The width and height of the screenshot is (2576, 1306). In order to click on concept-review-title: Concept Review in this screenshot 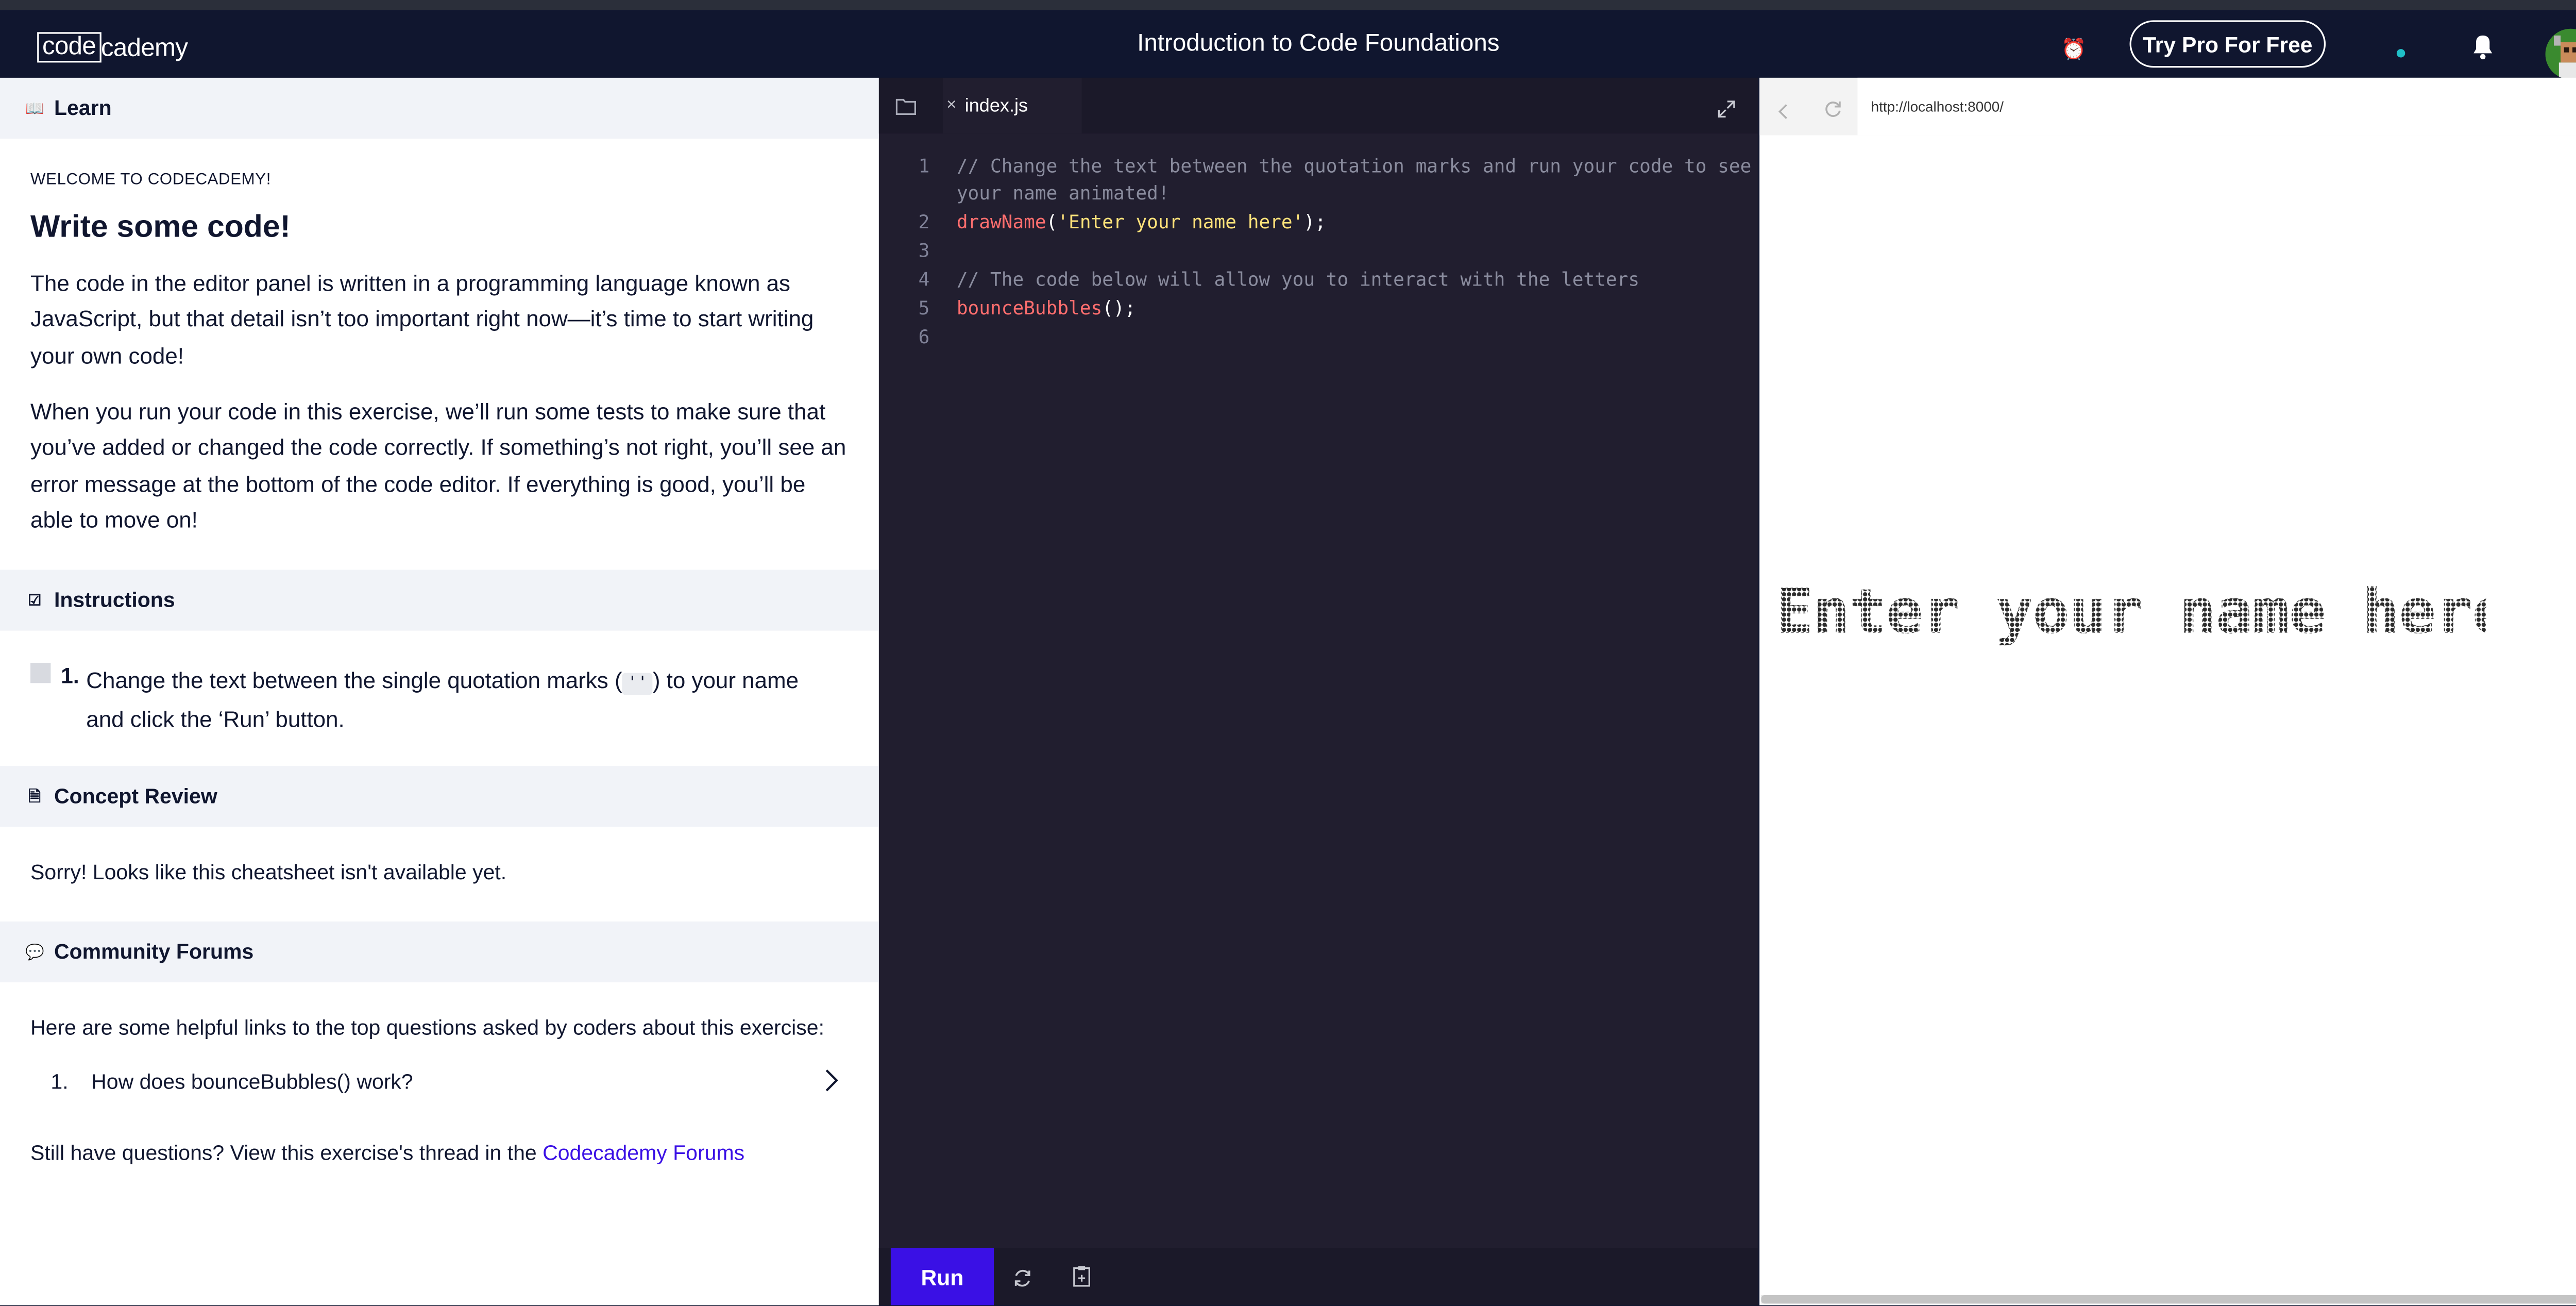, I will do `click(135, 796)`.